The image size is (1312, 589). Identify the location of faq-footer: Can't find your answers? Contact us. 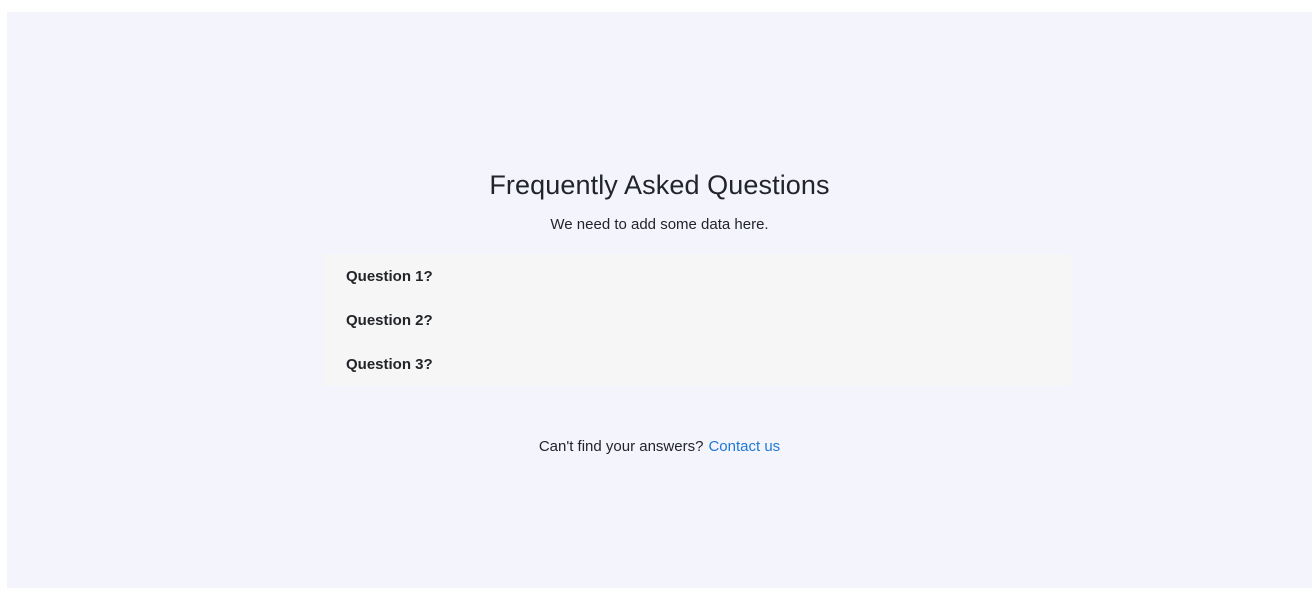
(659, 446).